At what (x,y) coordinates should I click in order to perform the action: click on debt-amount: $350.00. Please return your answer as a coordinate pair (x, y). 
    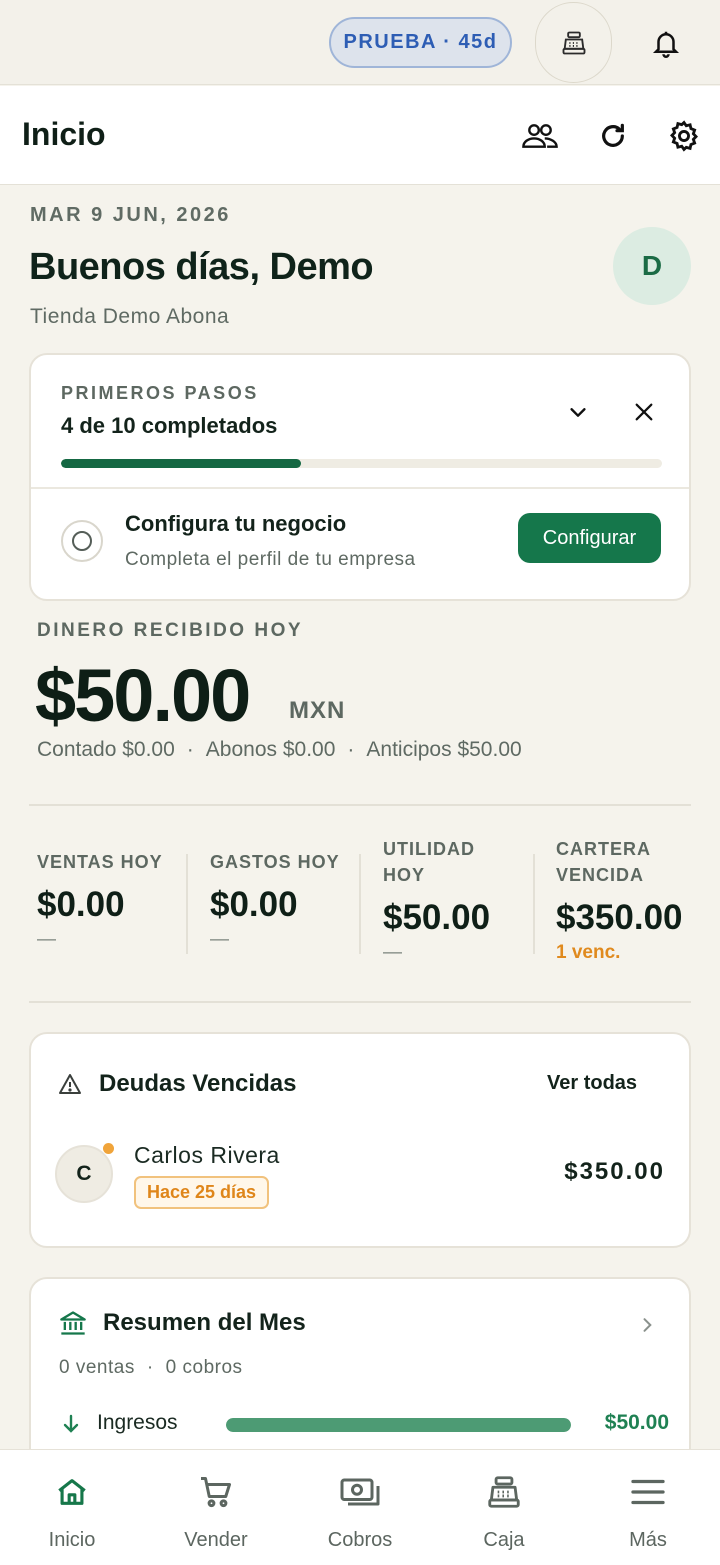
    Looking at the image, I should click on (614, 1171).